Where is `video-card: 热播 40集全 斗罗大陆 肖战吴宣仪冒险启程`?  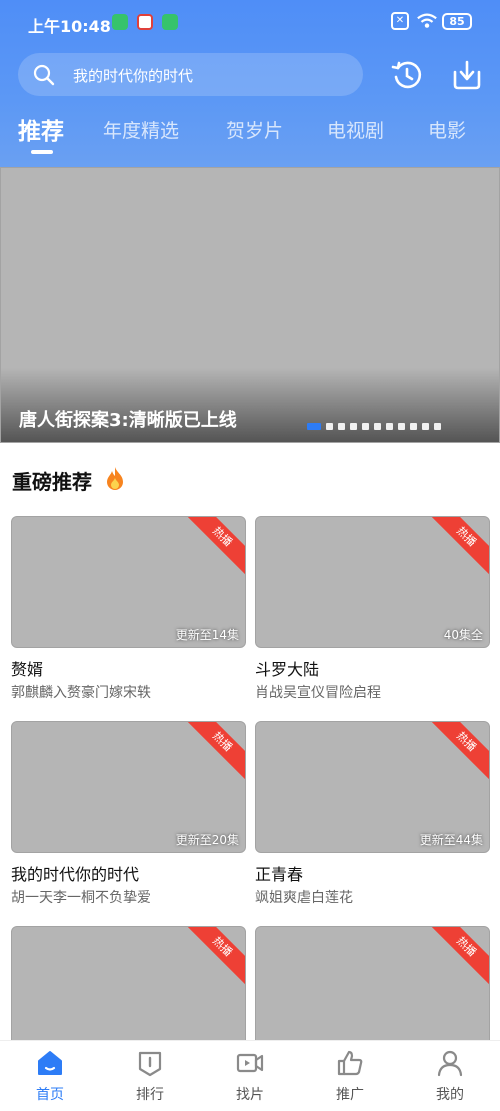
video-card: 热播 40集全 斗罗大陆 肖战吴宣仪冒险启程 is located at coordinates (372, 609).